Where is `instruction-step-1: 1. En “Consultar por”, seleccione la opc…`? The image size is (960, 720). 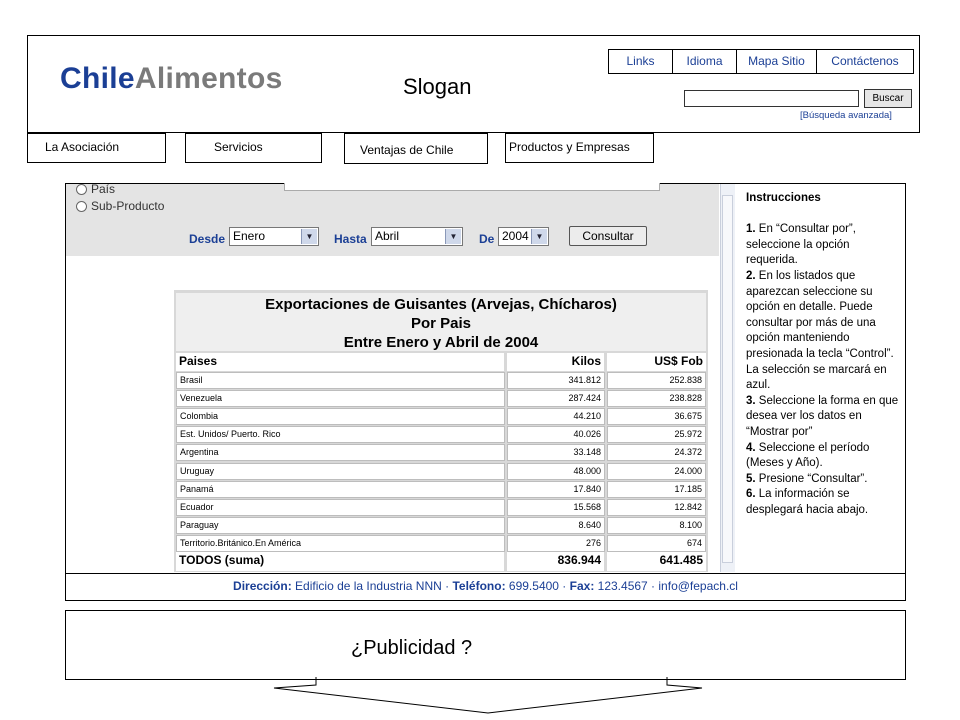
instruction-step-1: 1. En “Consultar por”, seleccione la opc… is located at coordinates (801, 245).